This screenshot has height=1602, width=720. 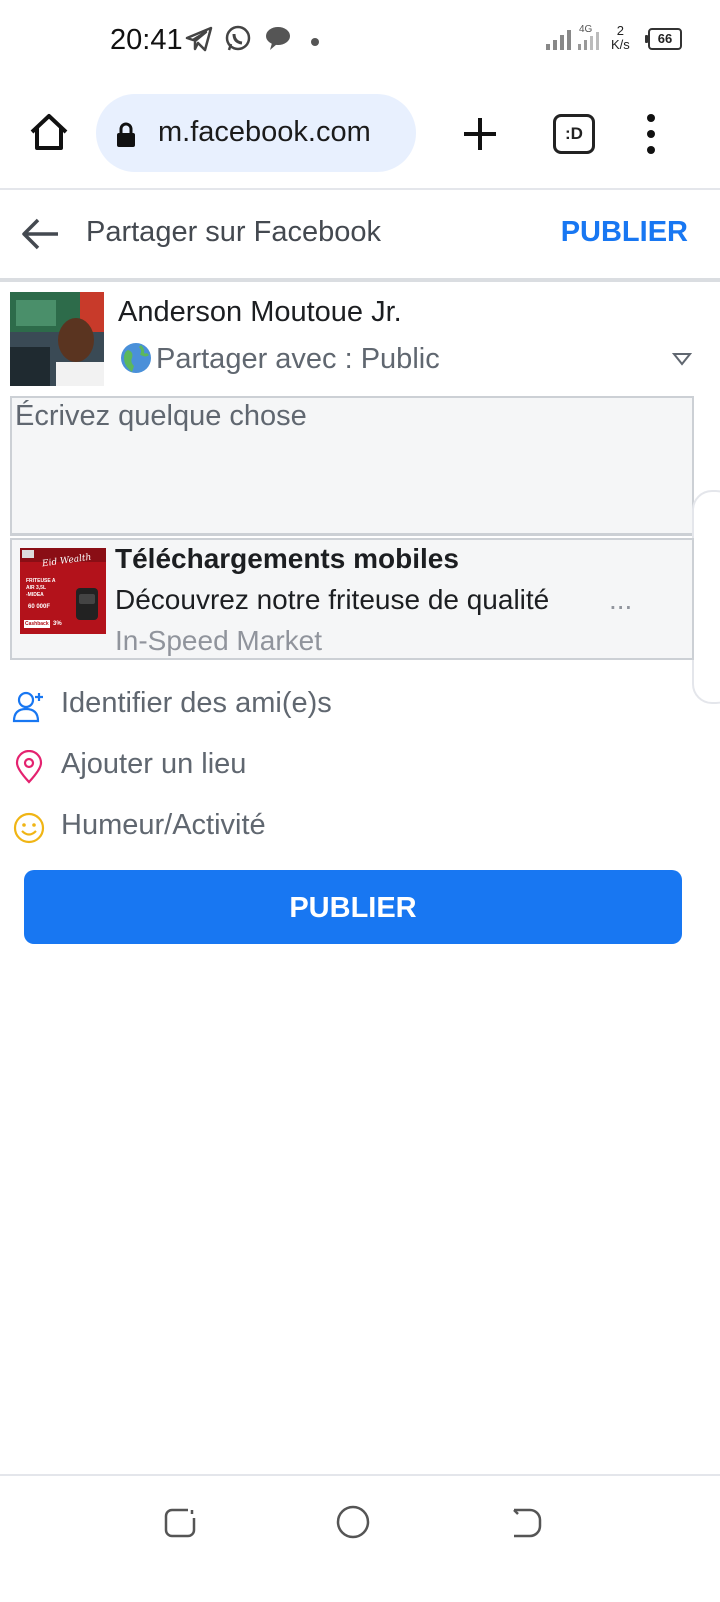 I want to click on add-friend-icon, so click(x=29, y=706).